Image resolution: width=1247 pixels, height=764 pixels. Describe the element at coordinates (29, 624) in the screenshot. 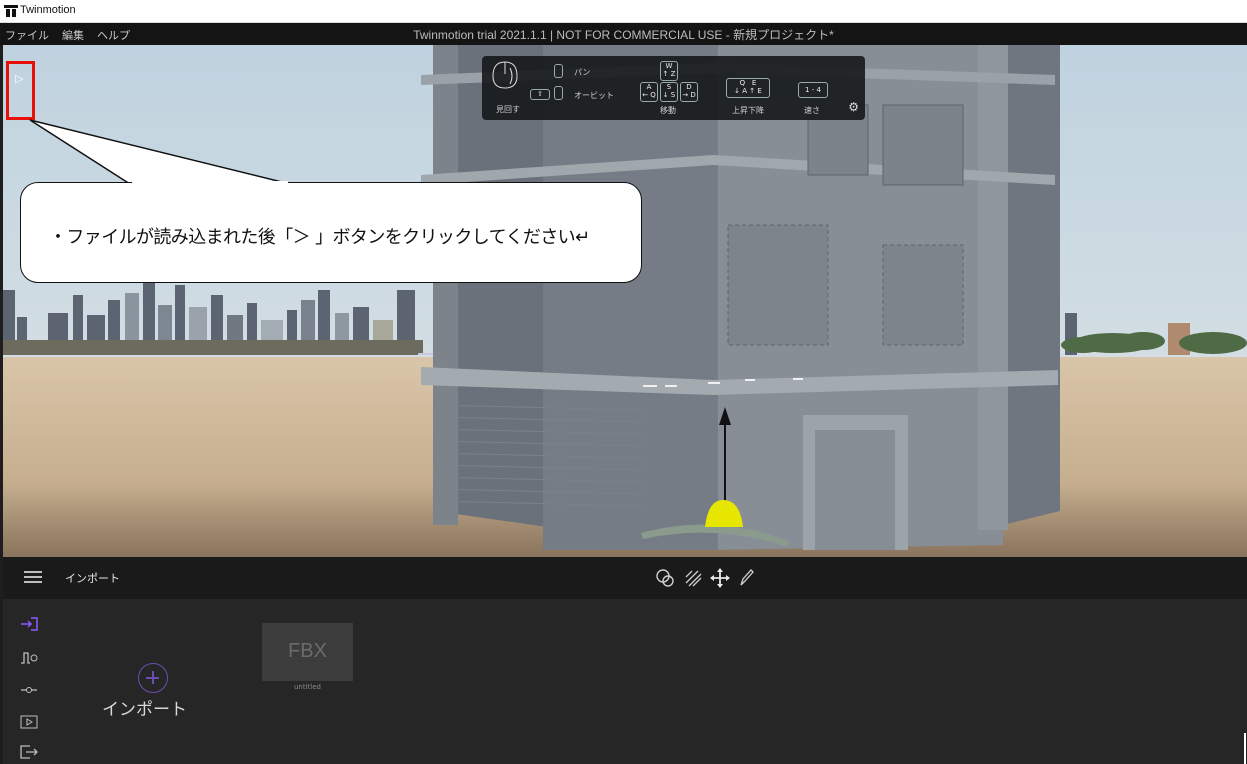

I see `import-icon` at that location.